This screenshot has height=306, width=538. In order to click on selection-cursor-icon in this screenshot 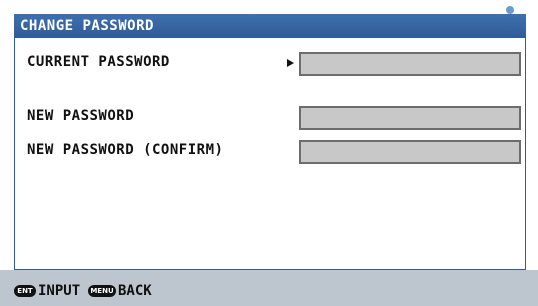, I will do `click(290, 63)`.